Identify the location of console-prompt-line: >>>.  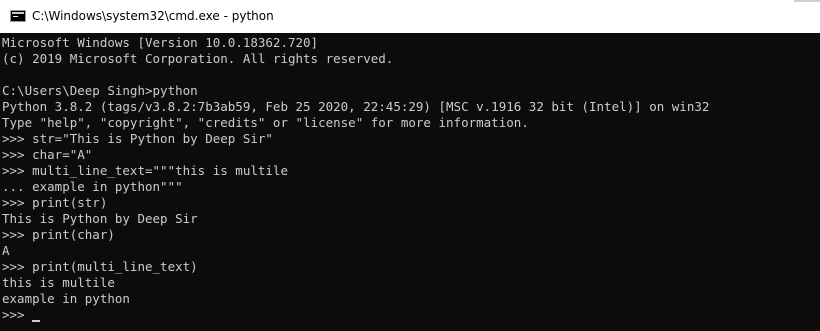
(409, 315).